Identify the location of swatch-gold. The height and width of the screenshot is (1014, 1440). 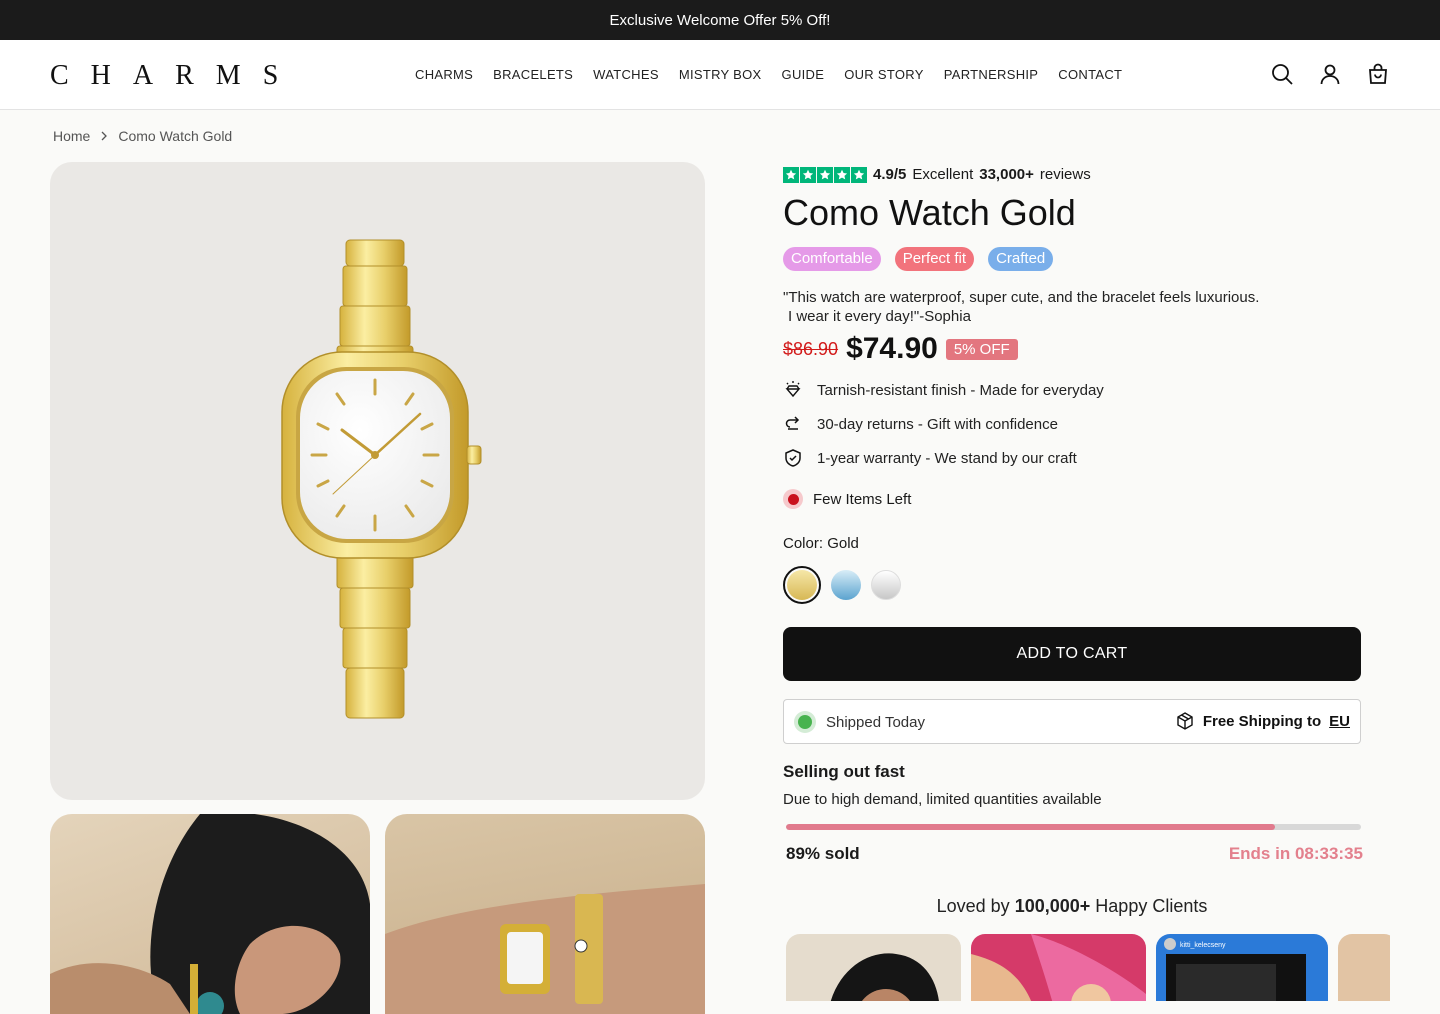
(802, 585).